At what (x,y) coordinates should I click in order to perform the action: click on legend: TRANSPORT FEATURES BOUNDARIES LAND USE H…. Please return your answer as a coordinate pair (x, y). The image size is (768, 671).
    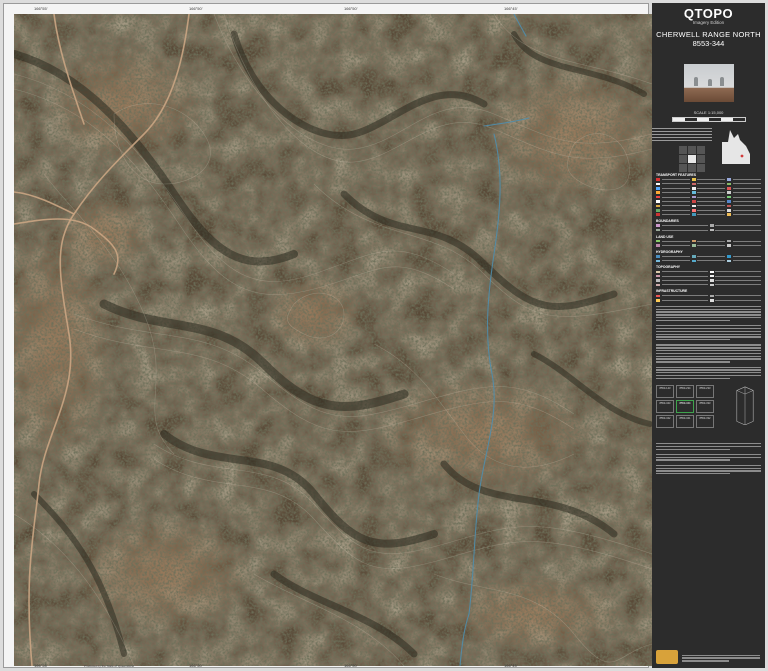
    Looking at the image, I should click on (708, 237).